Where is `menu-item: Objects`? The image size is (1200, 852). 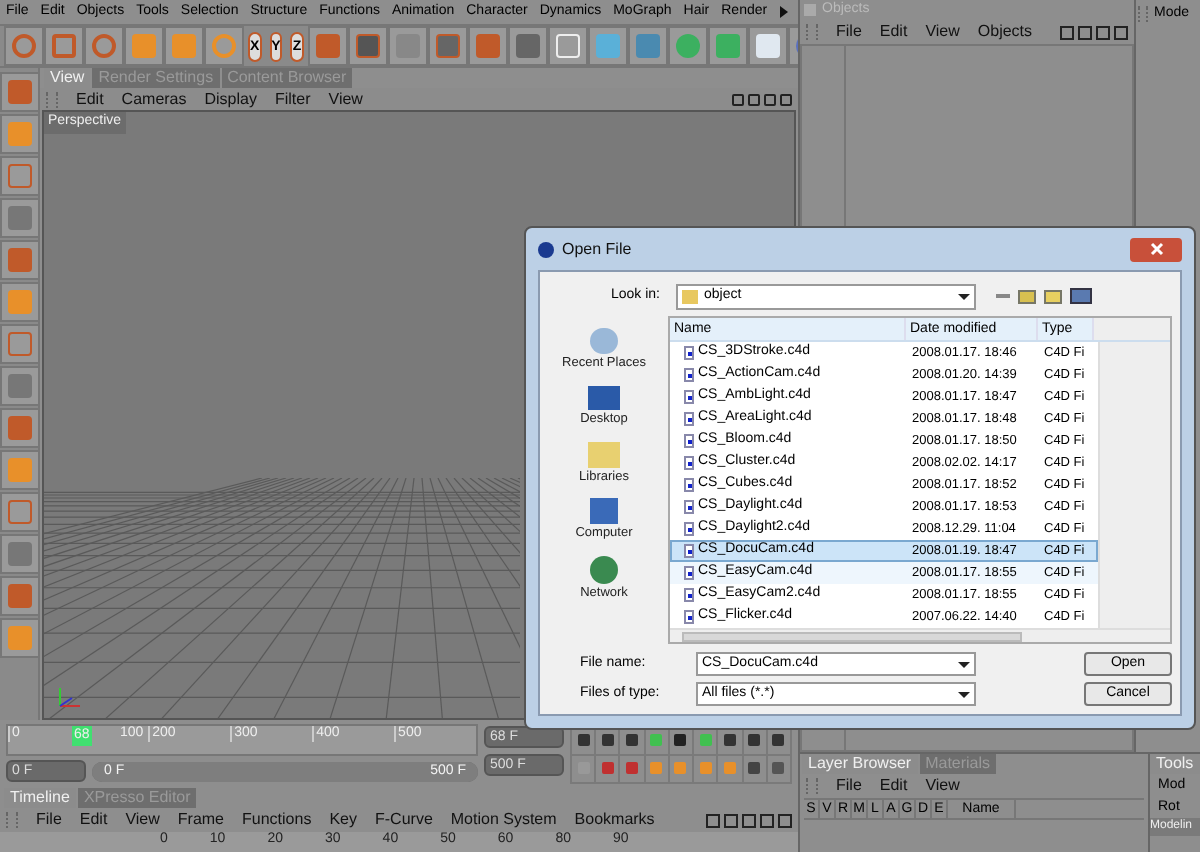
menu-item: Objects is located at coordinates (1005, 32).